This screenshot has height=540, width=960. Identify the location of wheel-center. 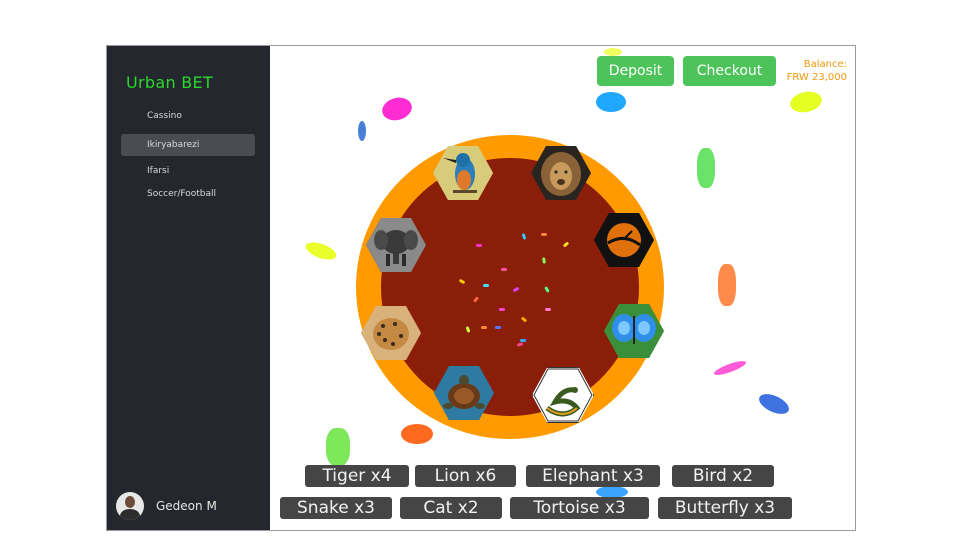
(510, 287).